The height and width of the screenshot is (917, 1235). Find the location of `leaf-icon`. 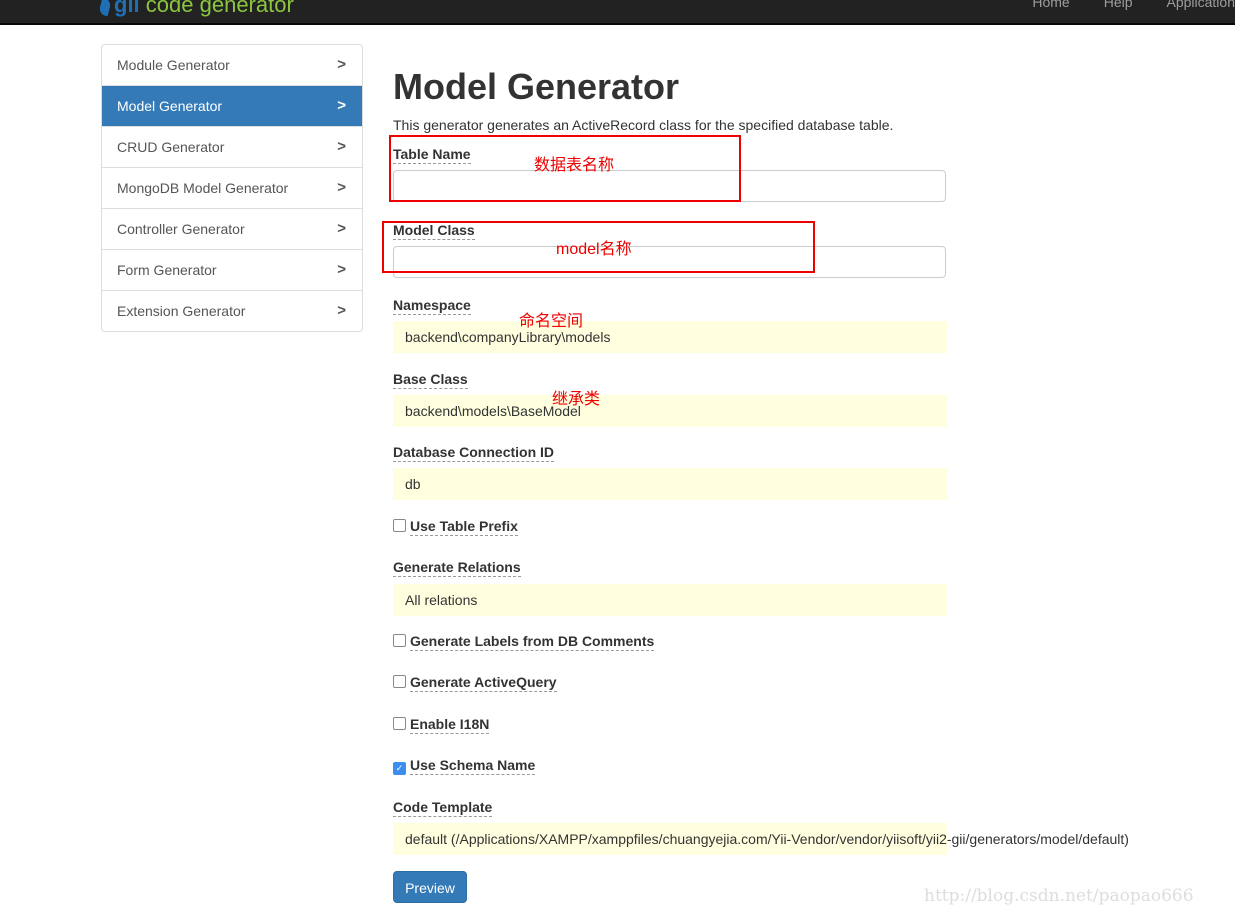

leaf-icon is located at coordinates (105, 8).